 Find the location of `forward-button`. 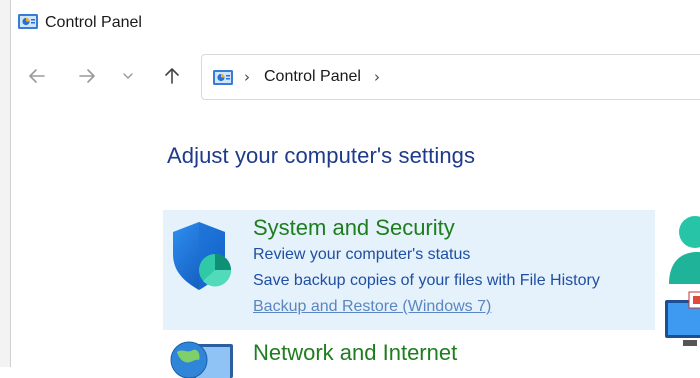

forward-button is located at coordinates (87, 76).